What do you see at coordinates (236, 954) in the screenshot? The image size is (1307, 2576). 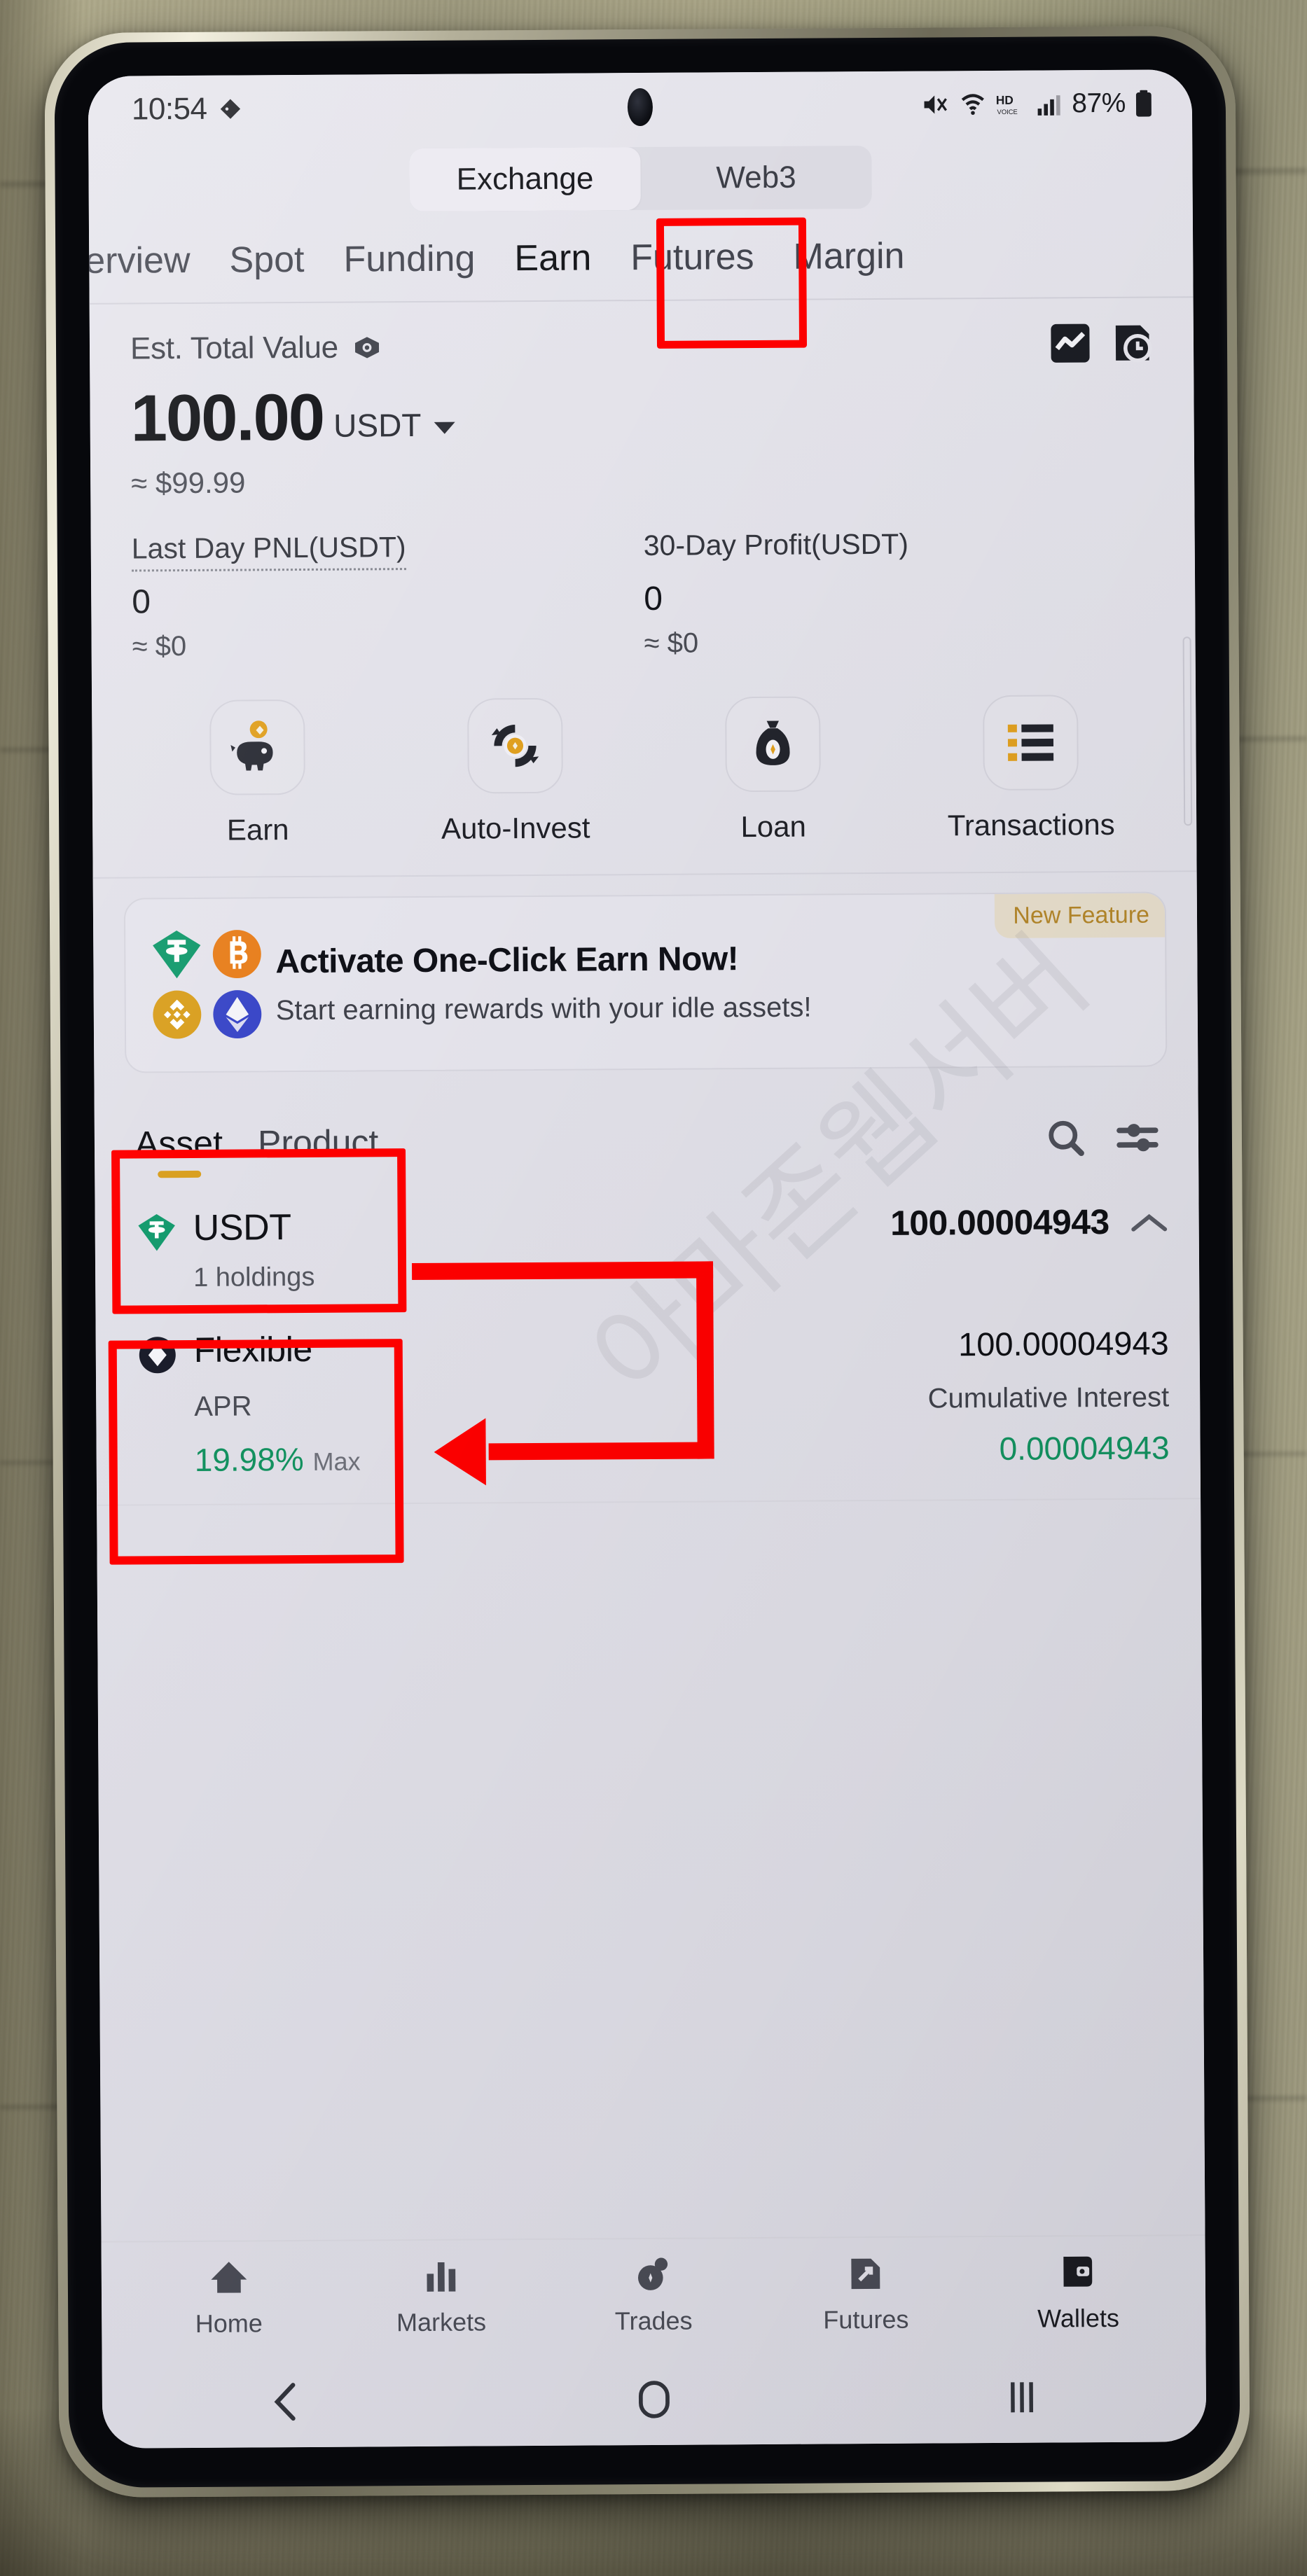 I see `bitcoin-icon` at bounding box center [236, 954].